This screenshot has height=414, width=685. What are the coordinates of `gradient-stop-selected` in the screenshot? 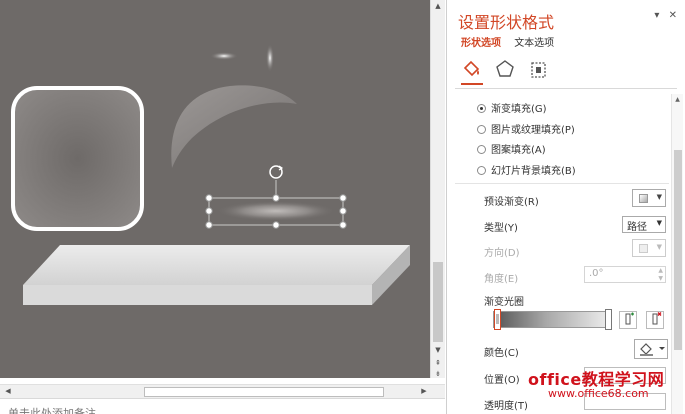 It's located at (497, 319).